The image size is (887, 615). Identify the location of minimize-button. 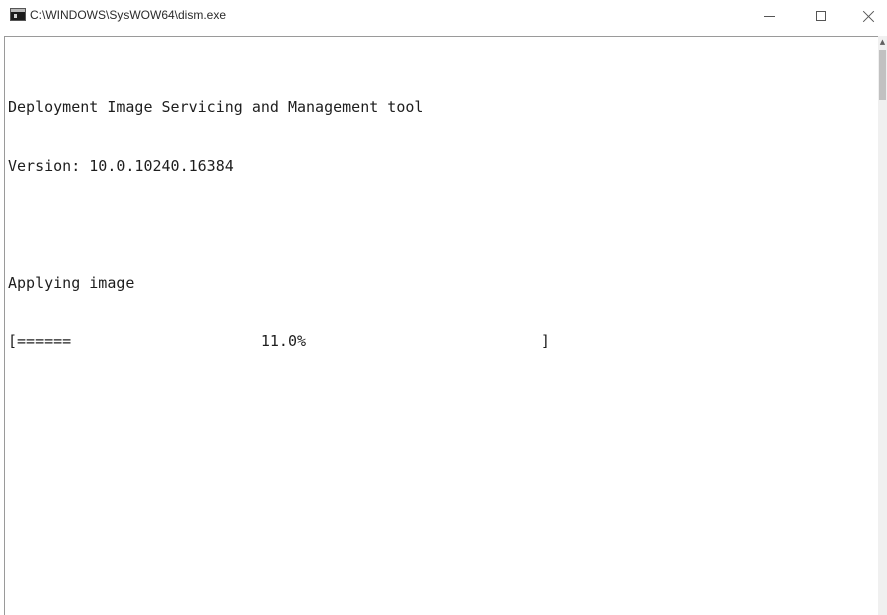
(769, 16).